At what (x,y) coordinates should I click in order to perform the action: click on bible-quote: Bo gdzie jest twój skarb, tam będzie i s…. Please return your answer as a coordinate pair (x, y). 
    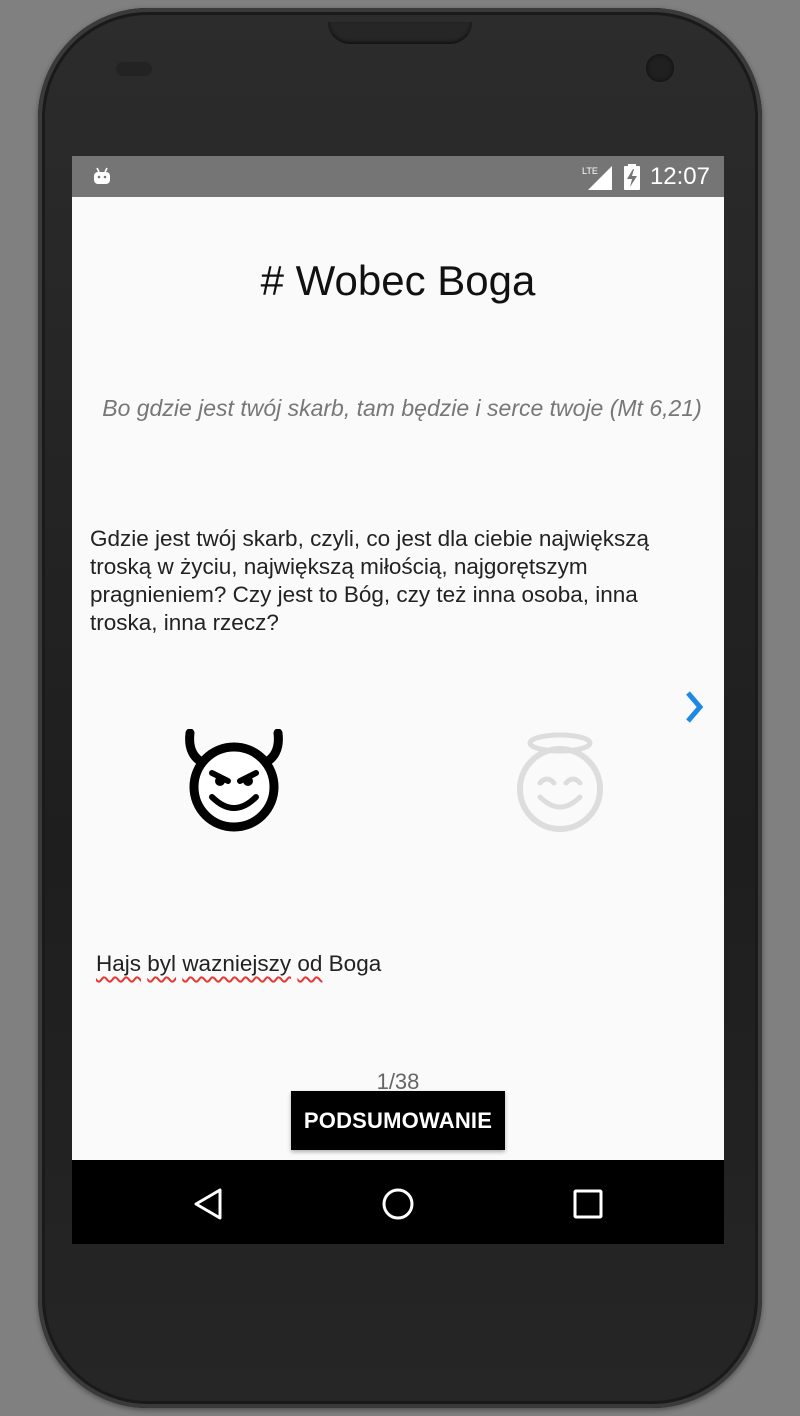
    Looking at the image, I should click on (402, 408).